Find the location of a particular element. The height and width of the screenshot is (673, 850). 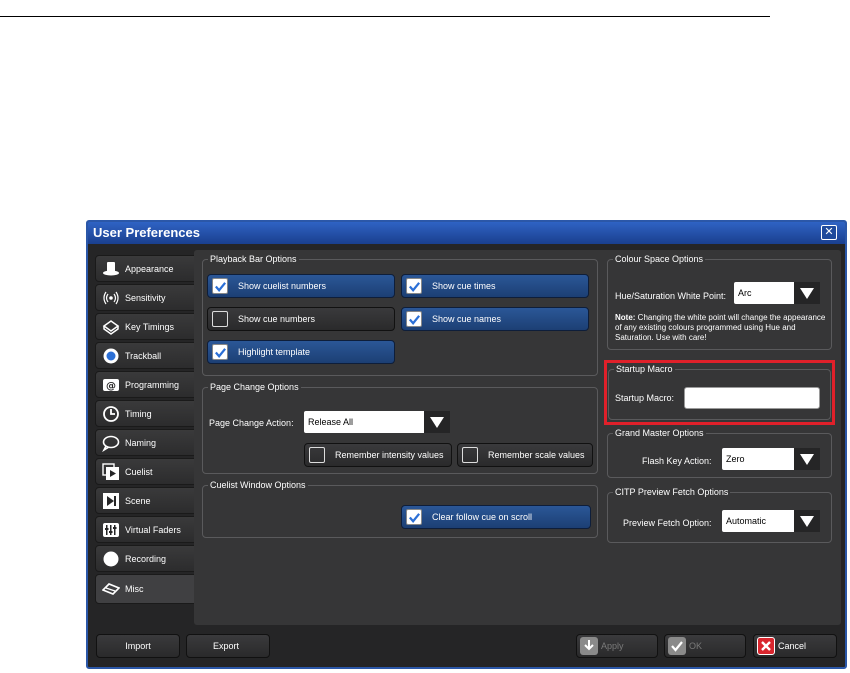

close-button: ✕ is located at coordinates (829, 232).